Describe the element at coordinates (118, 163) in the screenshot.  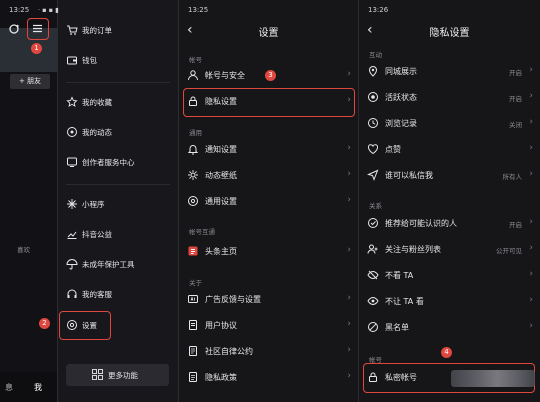
I see `menu-item-creator: 创作者服务中心` at that location.